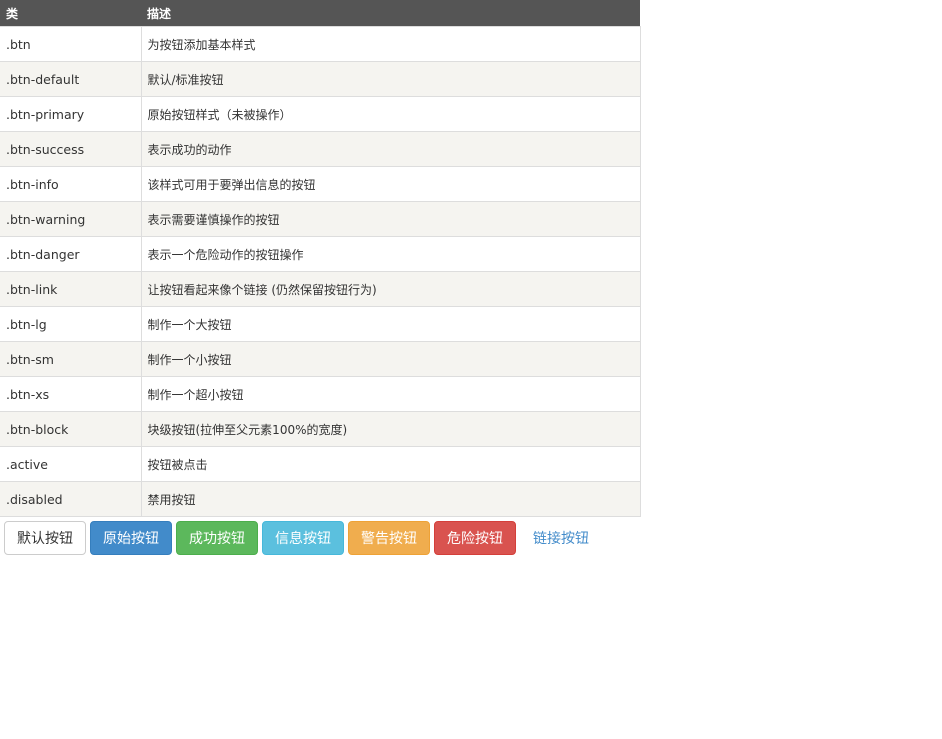  What do you see at coordinates (391, 289) in the screenshot?
I see `description-cell: 让按钮看起来像个链接 (仍然保留按钮行为)` at bounding box center [391, 289].